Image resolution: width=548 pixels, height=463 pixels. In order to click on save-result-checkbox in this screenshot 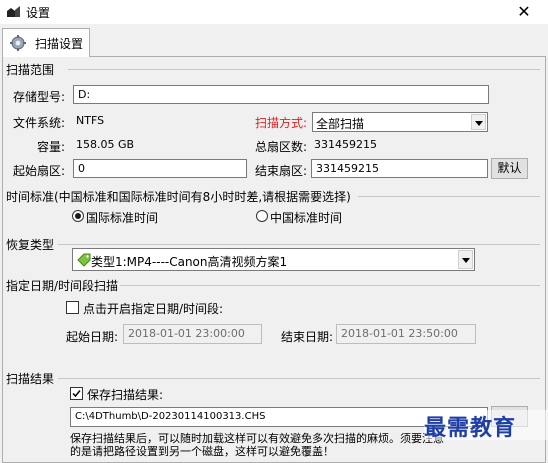, I will do `click(76, 393)`.